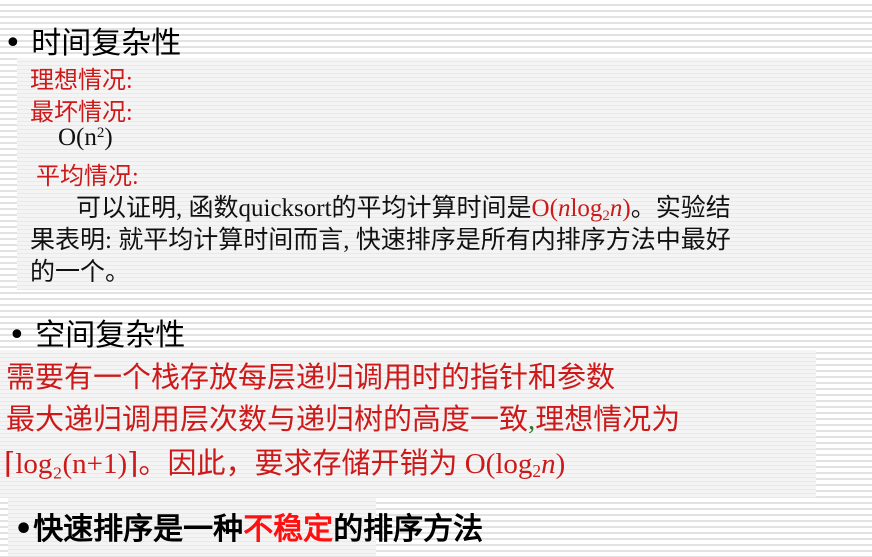 This screenshot has height=557, width=872. Describe the element at coordinates (581, 209) in the screenshot. I see `average-case-value: O(nlog2n)` at that location.